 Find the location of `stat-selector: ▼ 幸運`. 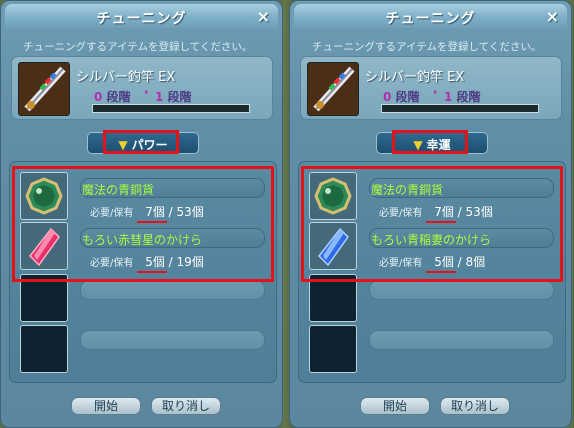

stat-selector: ▼ 幸運 is located at coordinates (432, 142).